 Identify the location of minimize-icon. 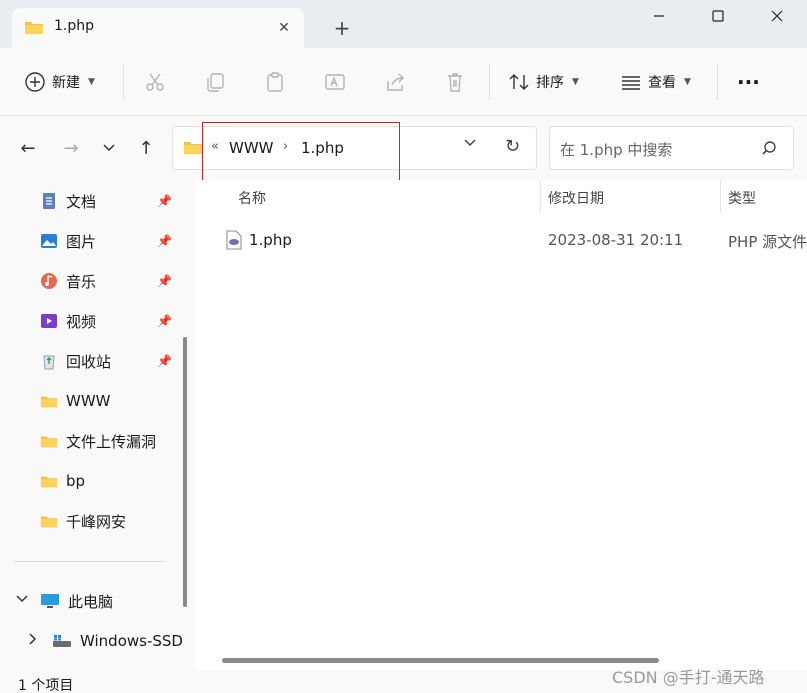
(659, 16).